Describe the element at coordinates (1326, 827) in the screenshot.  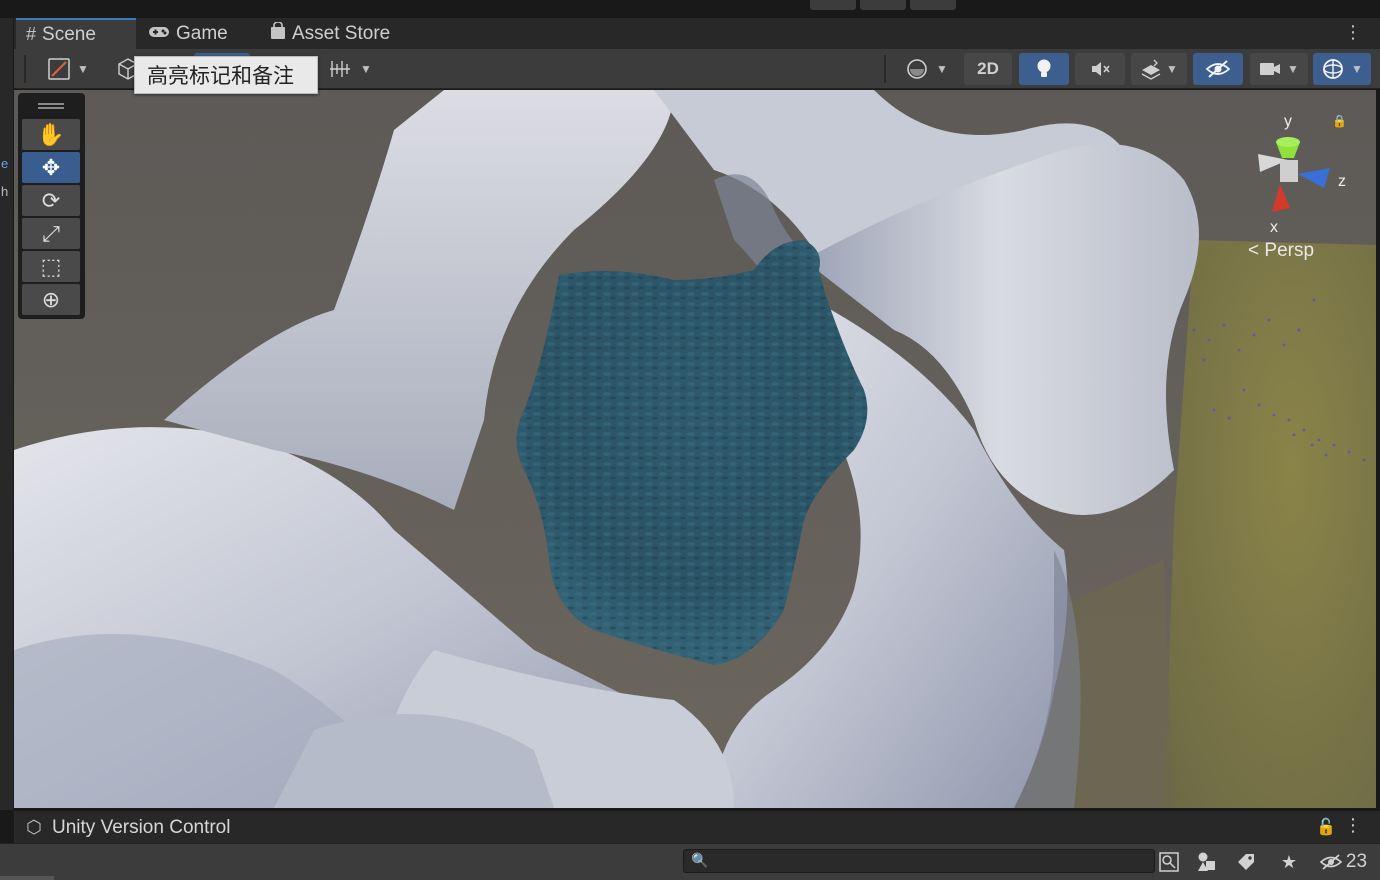
I see `lock-icon: 🔓` at that location.